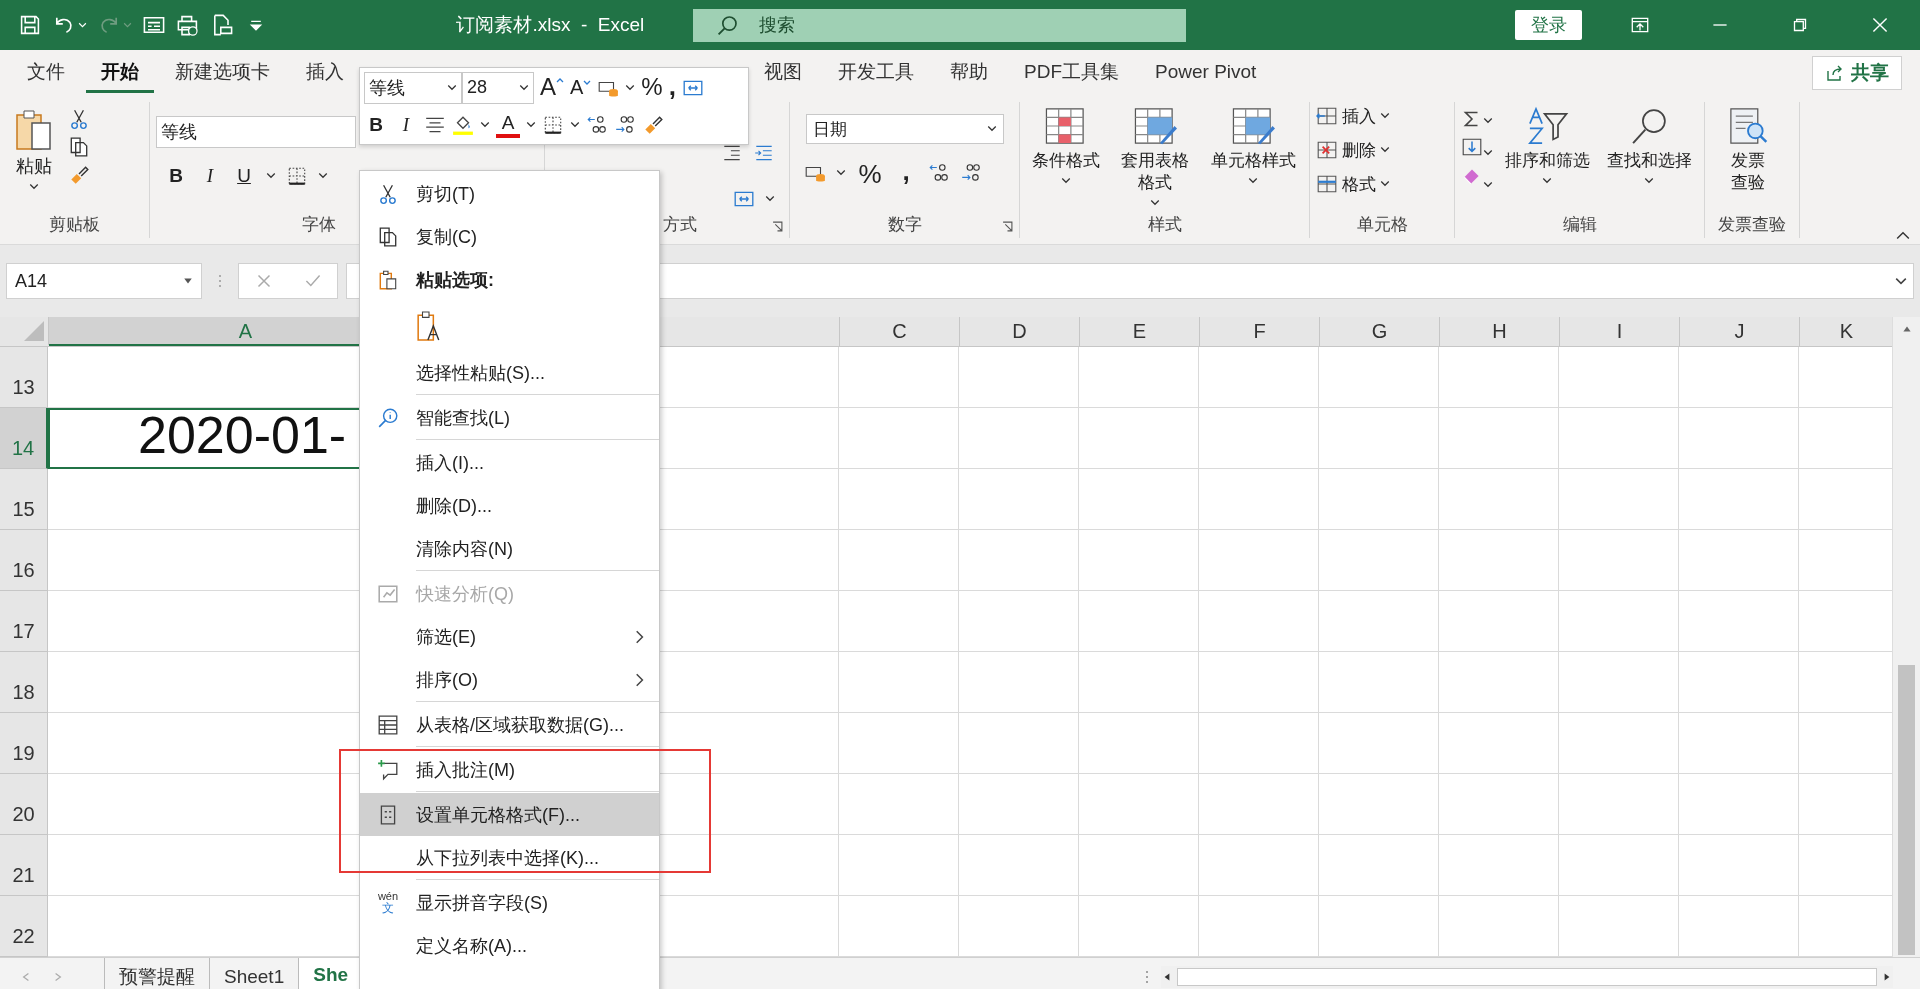  Describe the element at coordinates (498, 87) in the screenshot. I see `font-size-field: 28` at that location.